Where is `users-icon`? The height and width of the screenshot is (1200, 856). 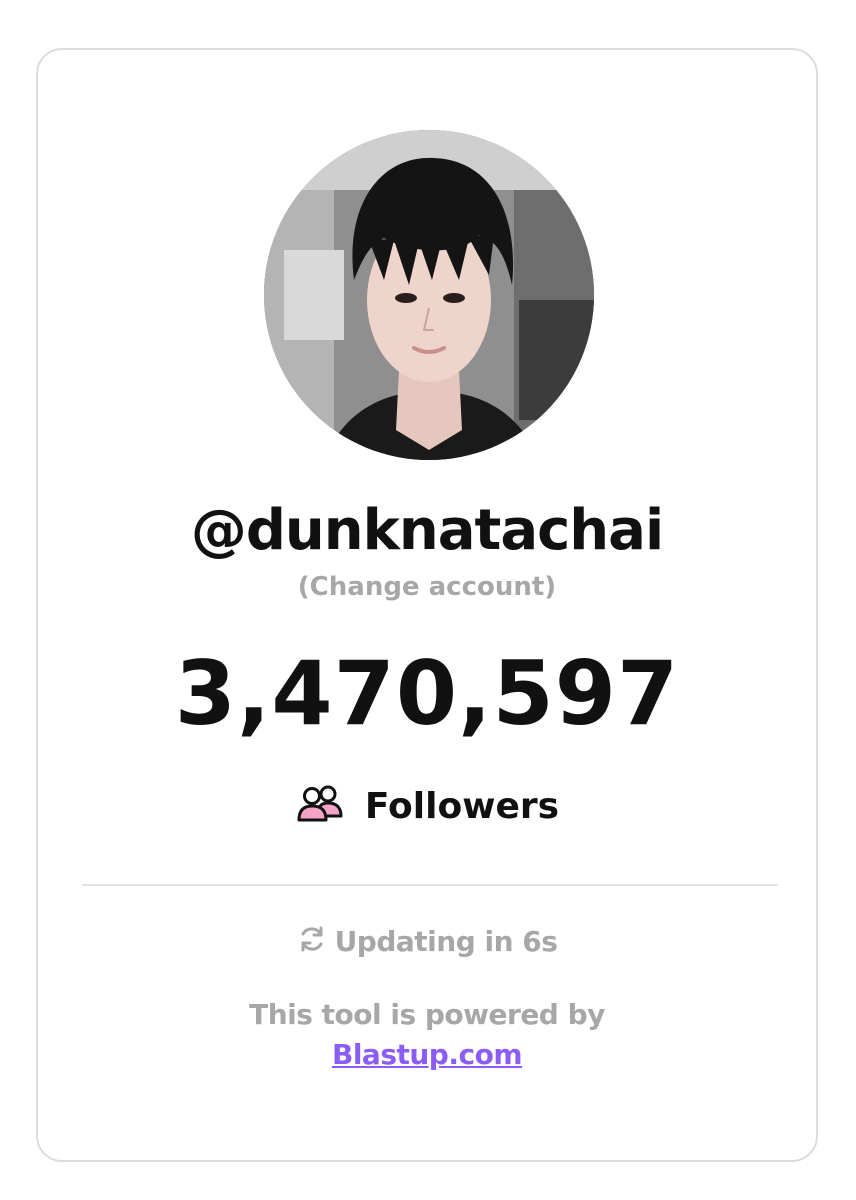 users-icon is located at coordinates (321, 806).